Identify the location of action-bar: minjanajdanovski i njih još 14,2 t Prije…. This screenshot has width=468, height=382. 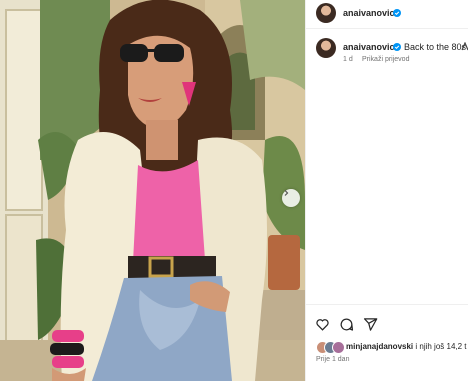
(387, 343).